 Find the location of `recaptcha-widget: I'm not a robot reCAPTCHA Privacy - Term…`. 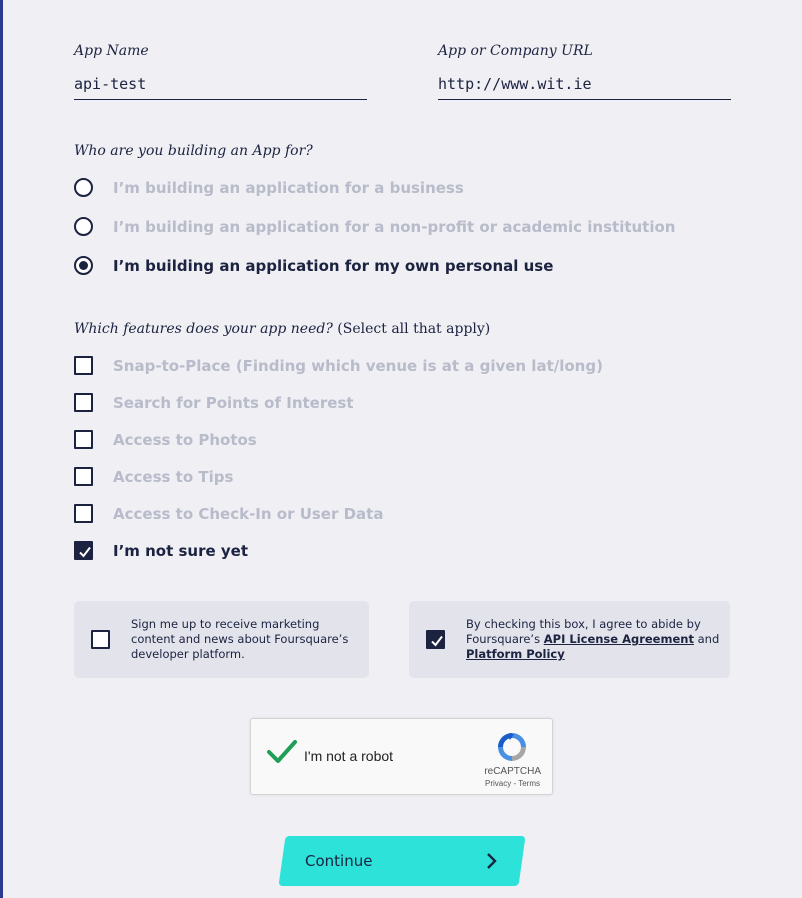

recaptcha-widget: I'm not a robot reCAPTCHA Privacy - Term… is located at coordinates (401, 756).